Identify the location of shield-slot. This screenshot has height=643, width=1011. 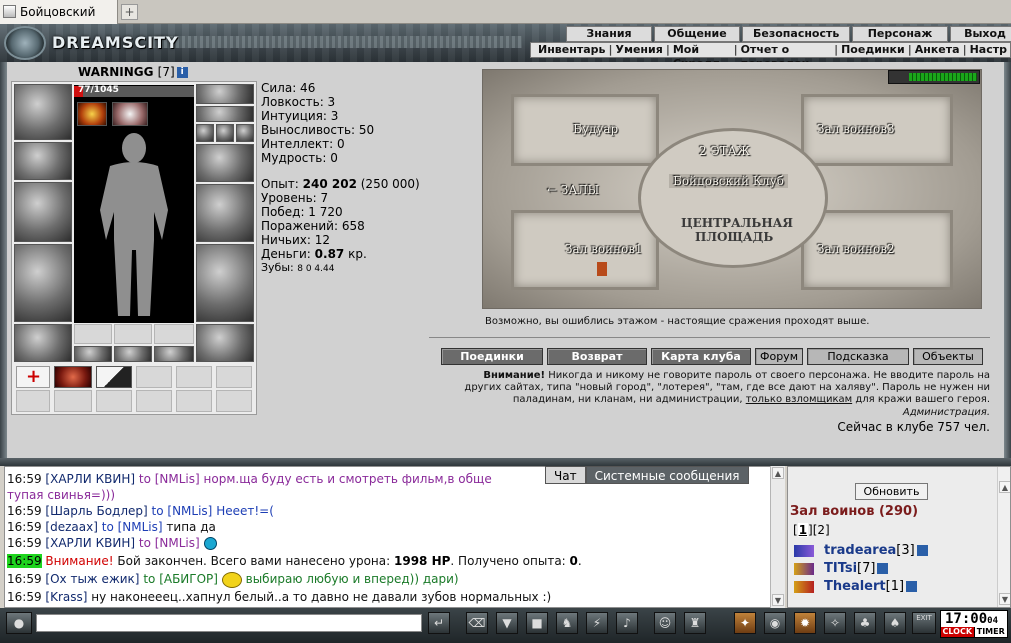
(225, 213).